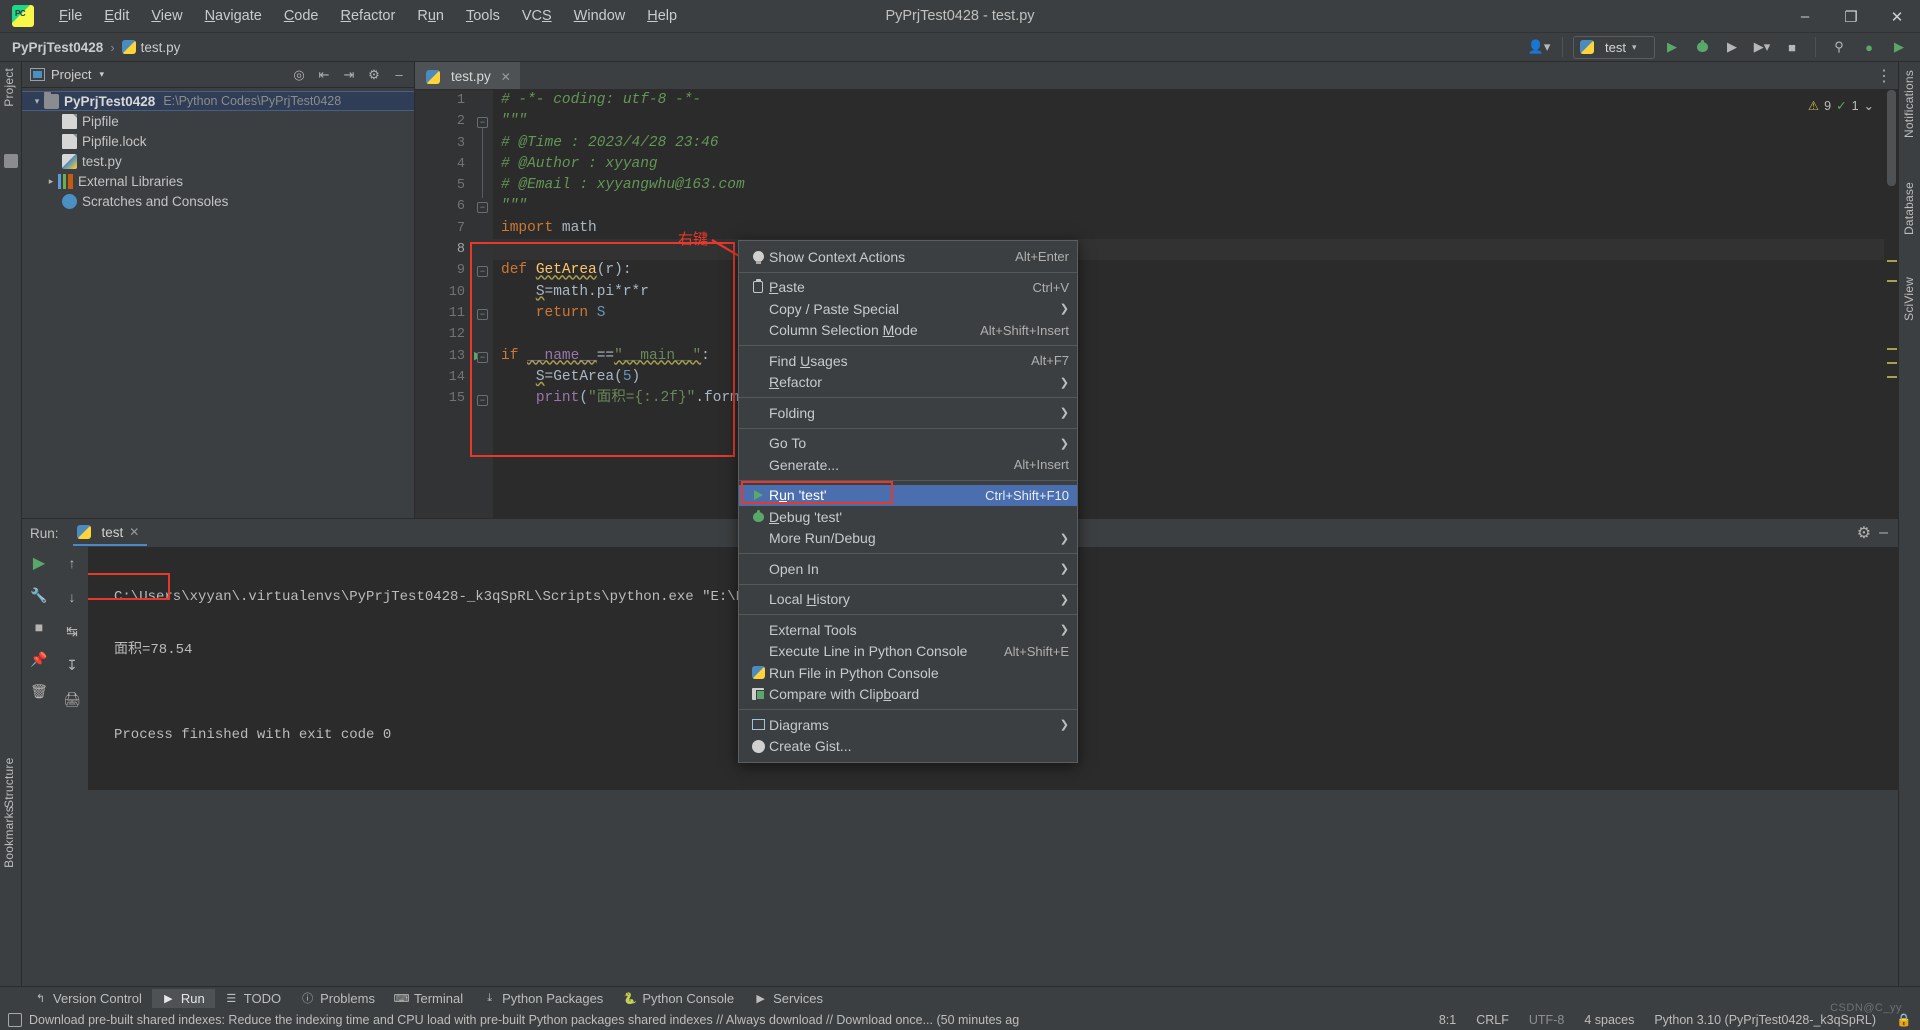 This screenshot has width=1920, height=1030. What do you see at coordinates (299, 75) in the screenshot?
I see `locate-file-icon: ◎` at bounding box center [299, 75].